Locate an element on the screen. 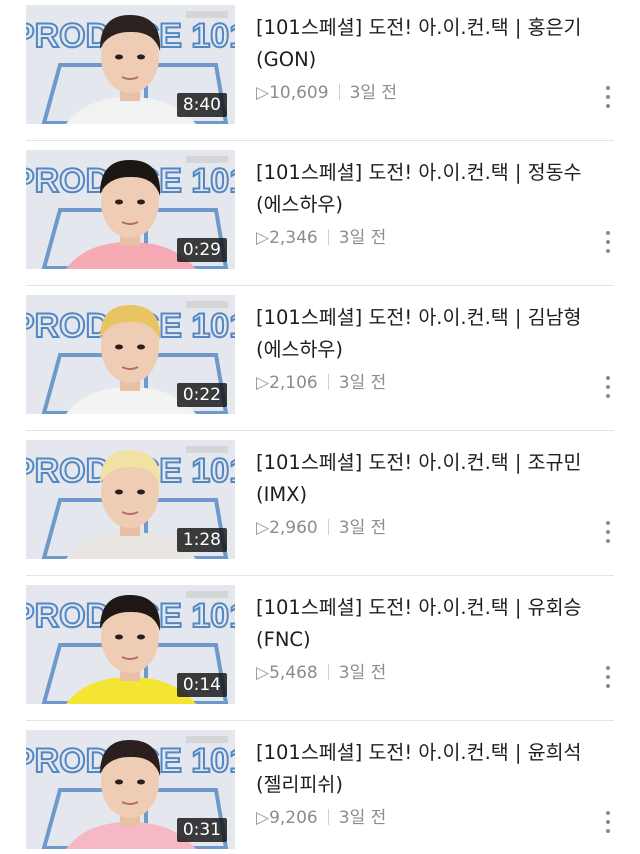 This screenshot has height=854, width=640. video-title-line-2: (젤리피쉬) is located at coordinates (299, 784).